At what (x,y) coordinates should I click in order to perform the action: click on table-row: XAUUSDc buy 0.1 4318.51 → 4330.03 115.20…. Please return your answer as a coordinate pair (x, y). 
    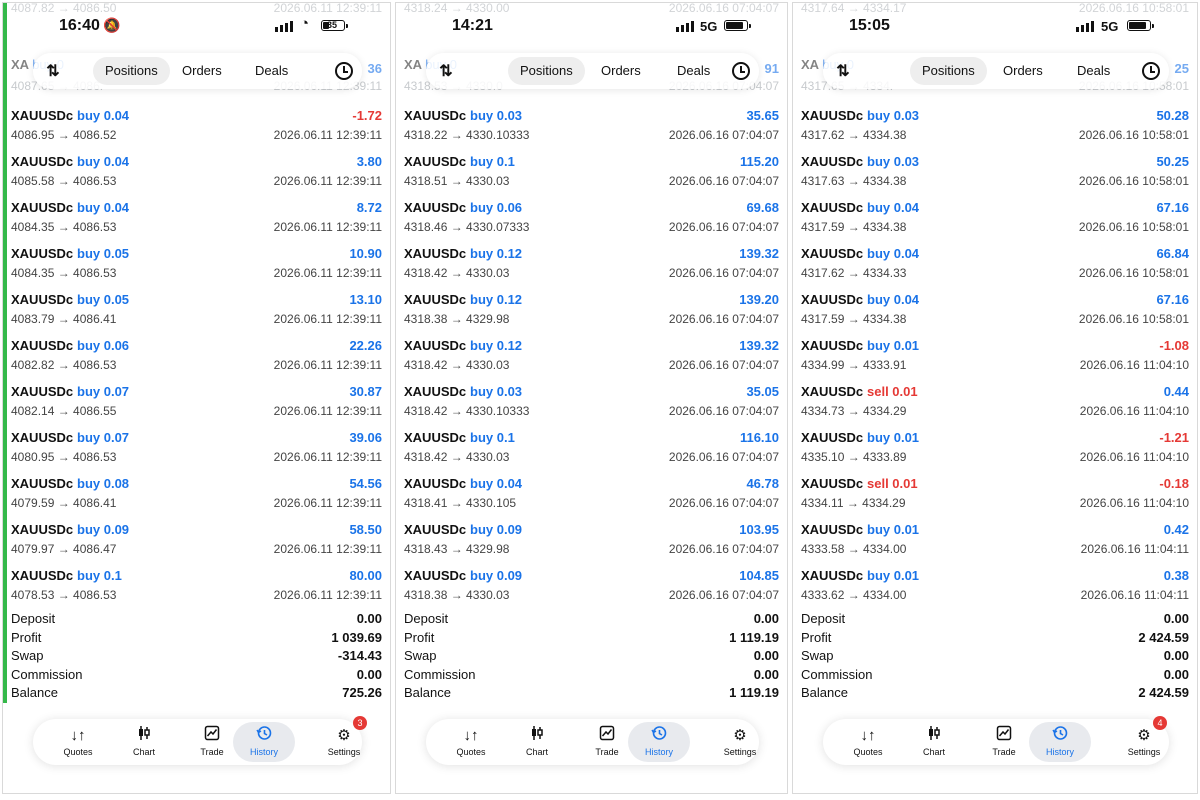
    Looking at the image, I should click on (591, 175).